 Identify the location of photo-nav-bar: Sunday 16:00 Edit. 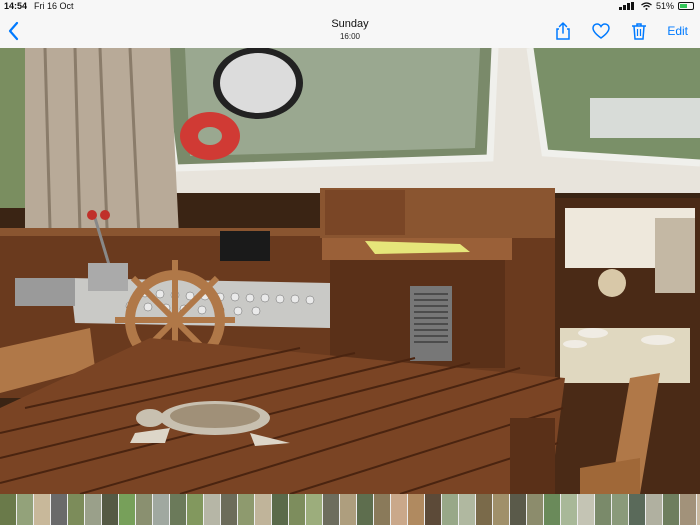
(350, 31).